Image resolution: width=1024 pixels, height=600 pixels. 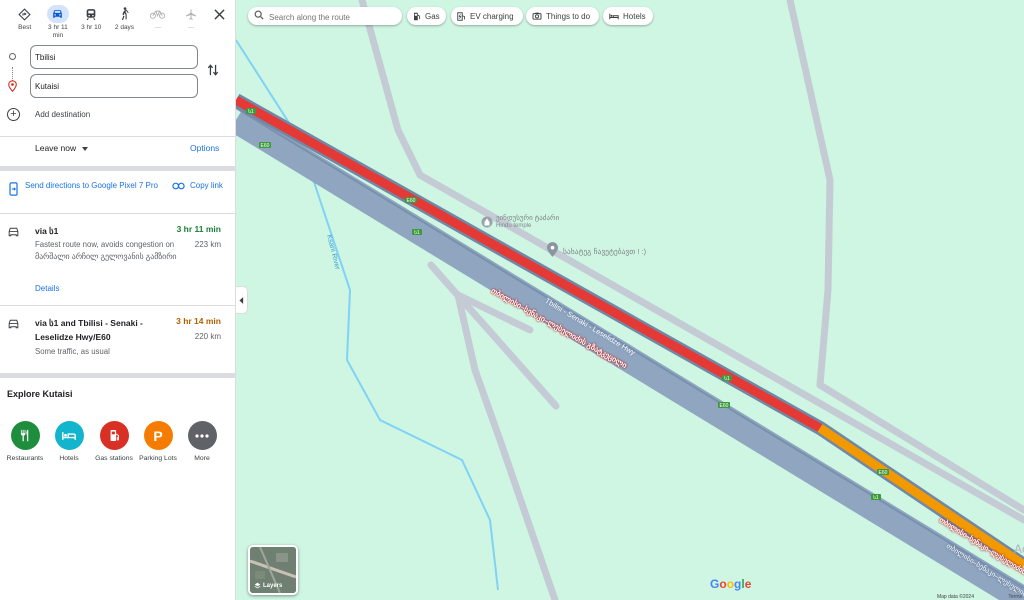 What do you see at coordinates (273, 585) in the screenshot?
I see `layers-label: Layers` at bounding box center [273, 585].